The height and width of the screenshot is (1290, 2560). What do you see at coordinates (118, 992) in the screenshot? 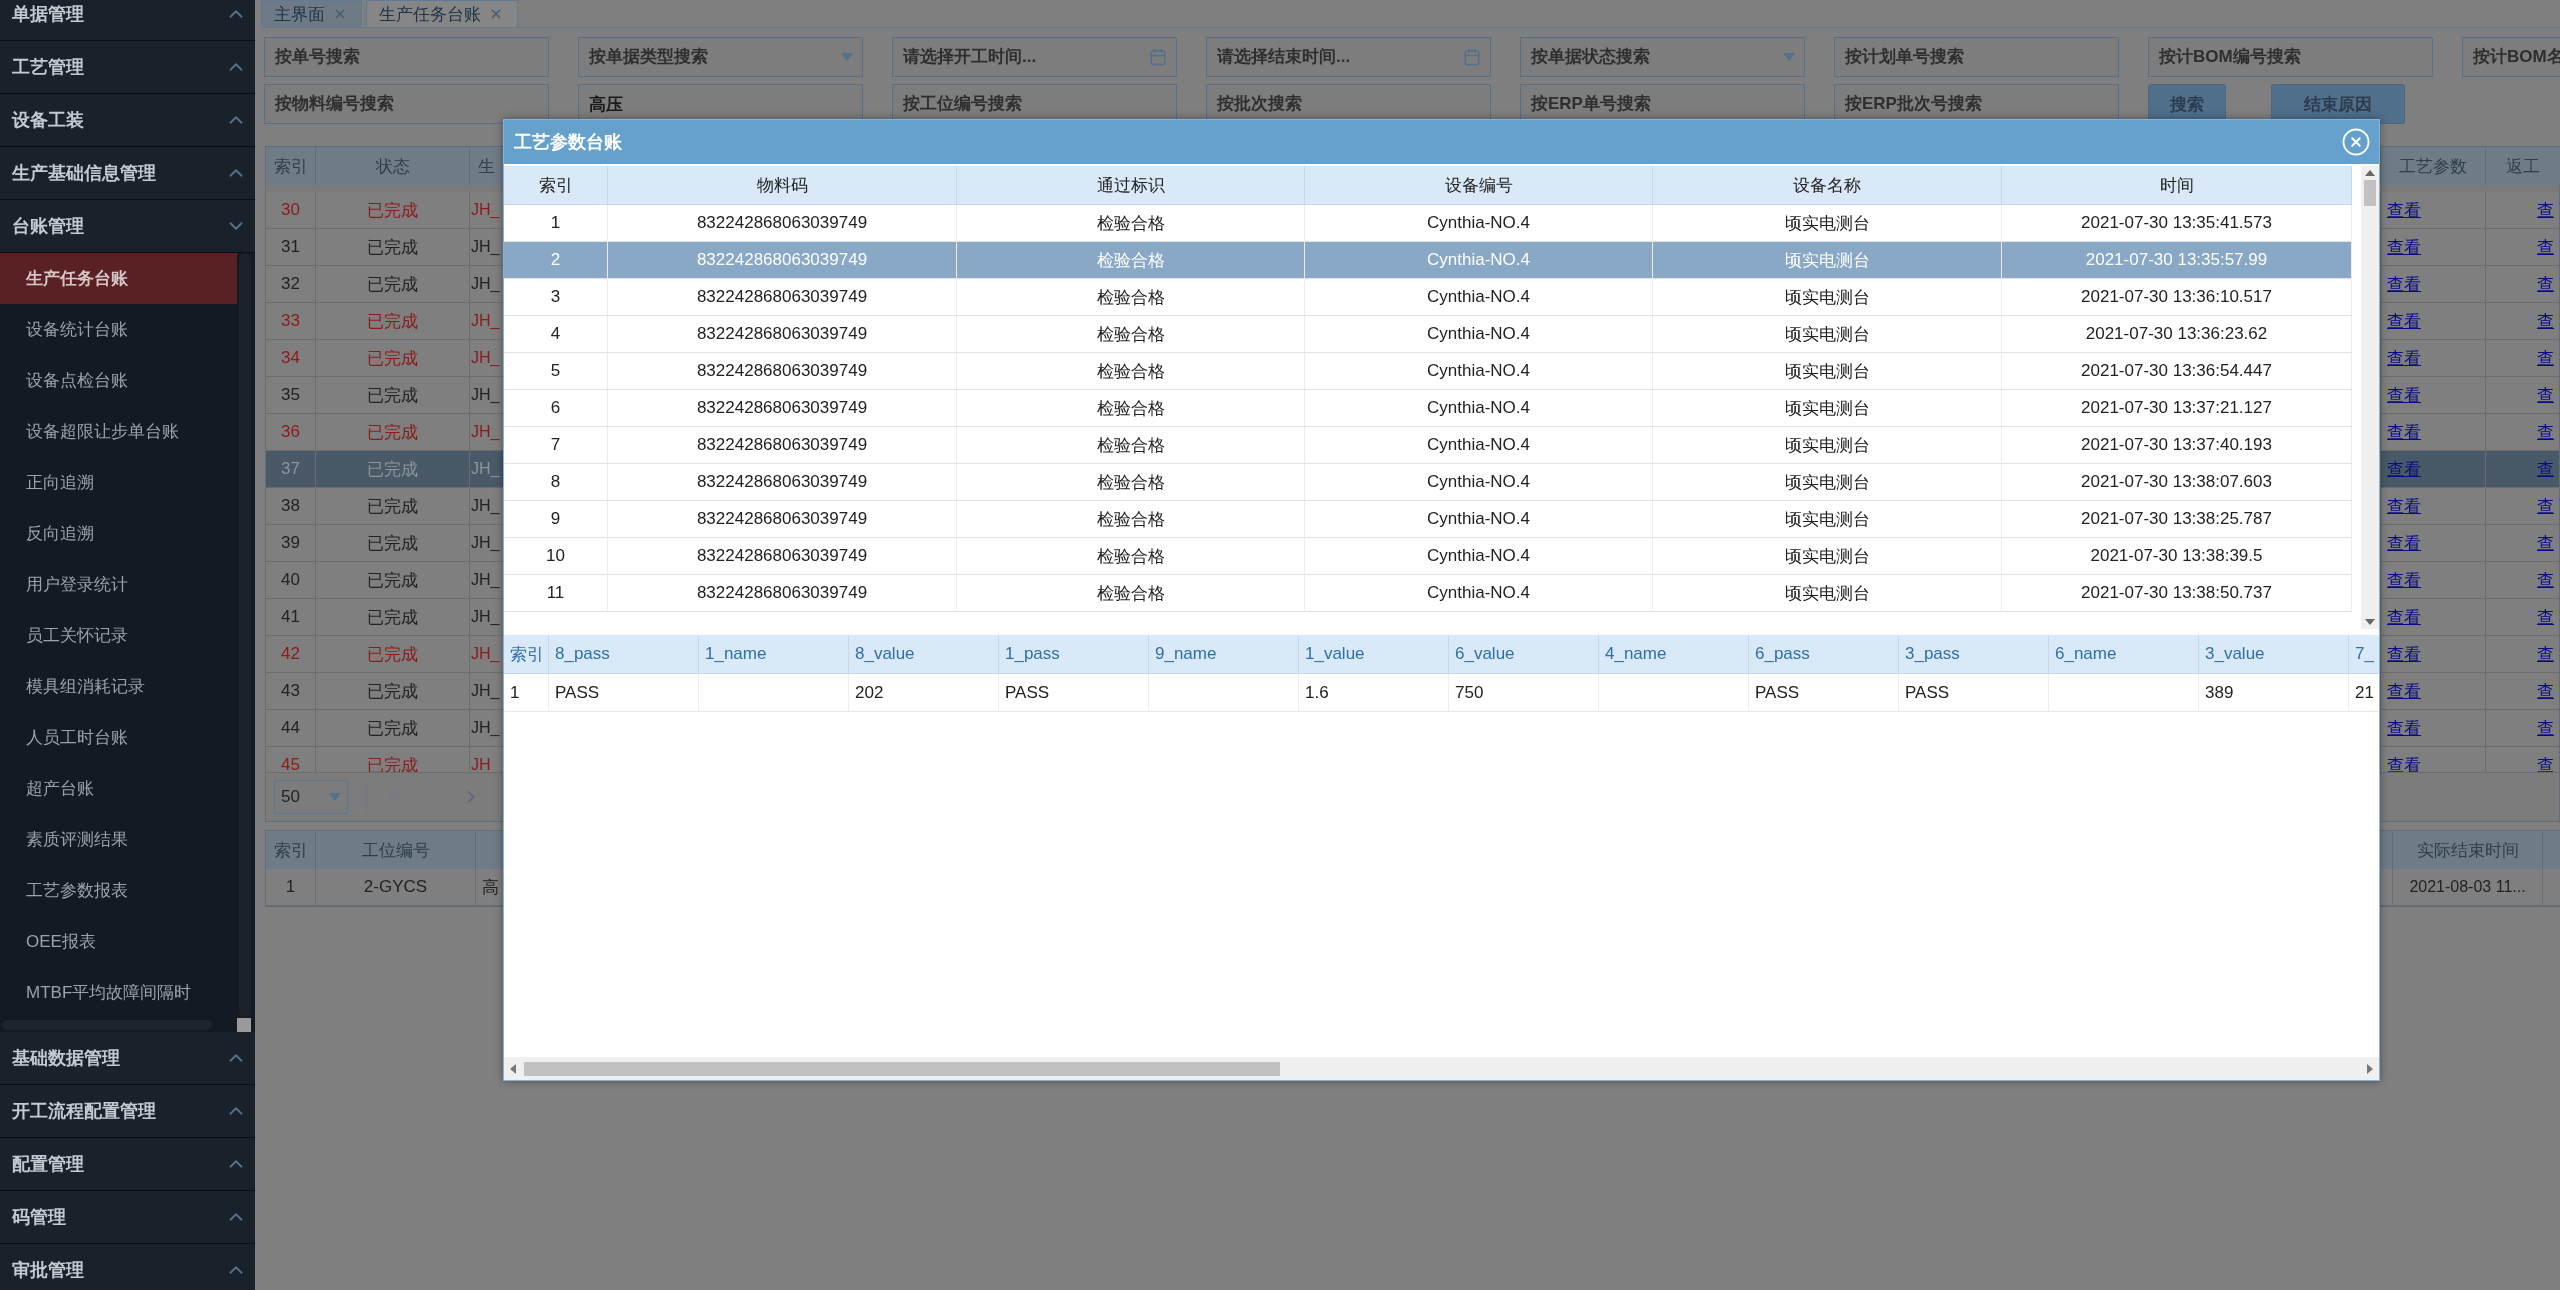
I see `menu-item: MTBF平均故障间隔时` at bounding box center [118, 992].